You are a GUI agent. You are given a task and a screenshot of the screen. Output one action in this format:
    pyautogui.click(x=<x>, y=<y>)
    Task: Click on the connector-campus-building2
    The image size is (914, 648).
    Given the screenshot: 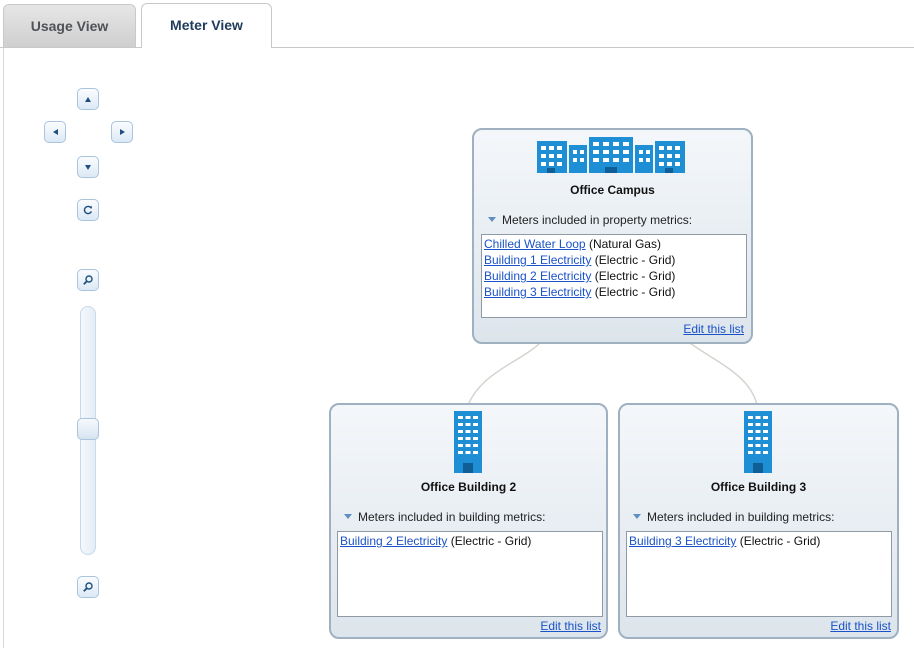 What is the action you would take?
    pyautogui.click(x=504, y=374)
    